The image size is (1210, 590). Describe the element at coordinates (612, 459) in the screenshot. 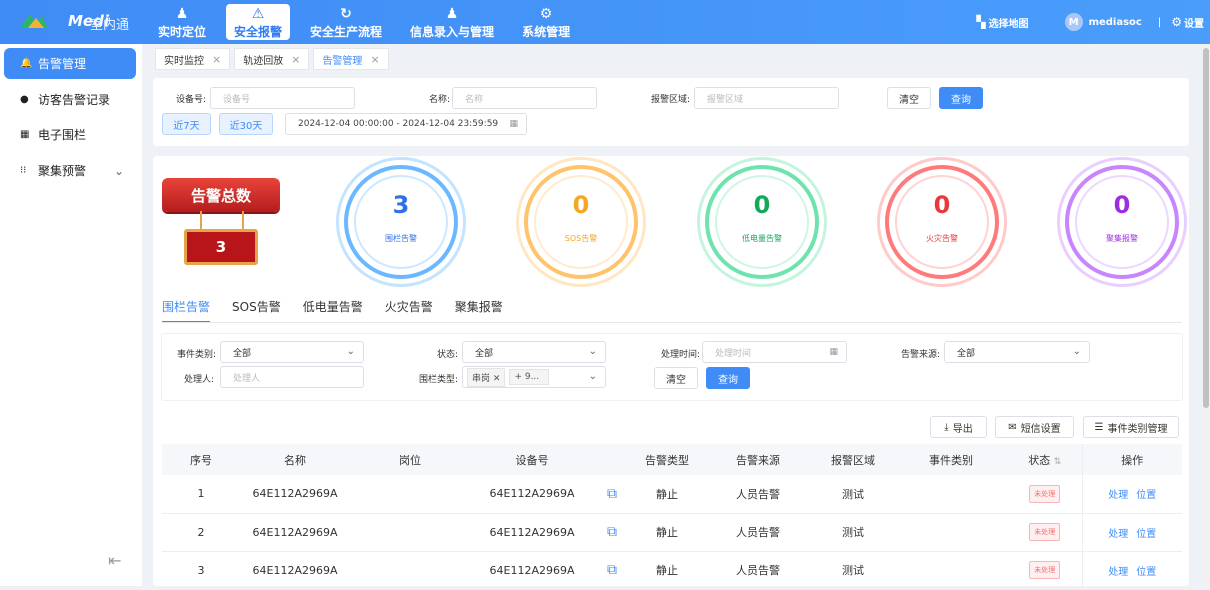

I see `col-copy` at that location.